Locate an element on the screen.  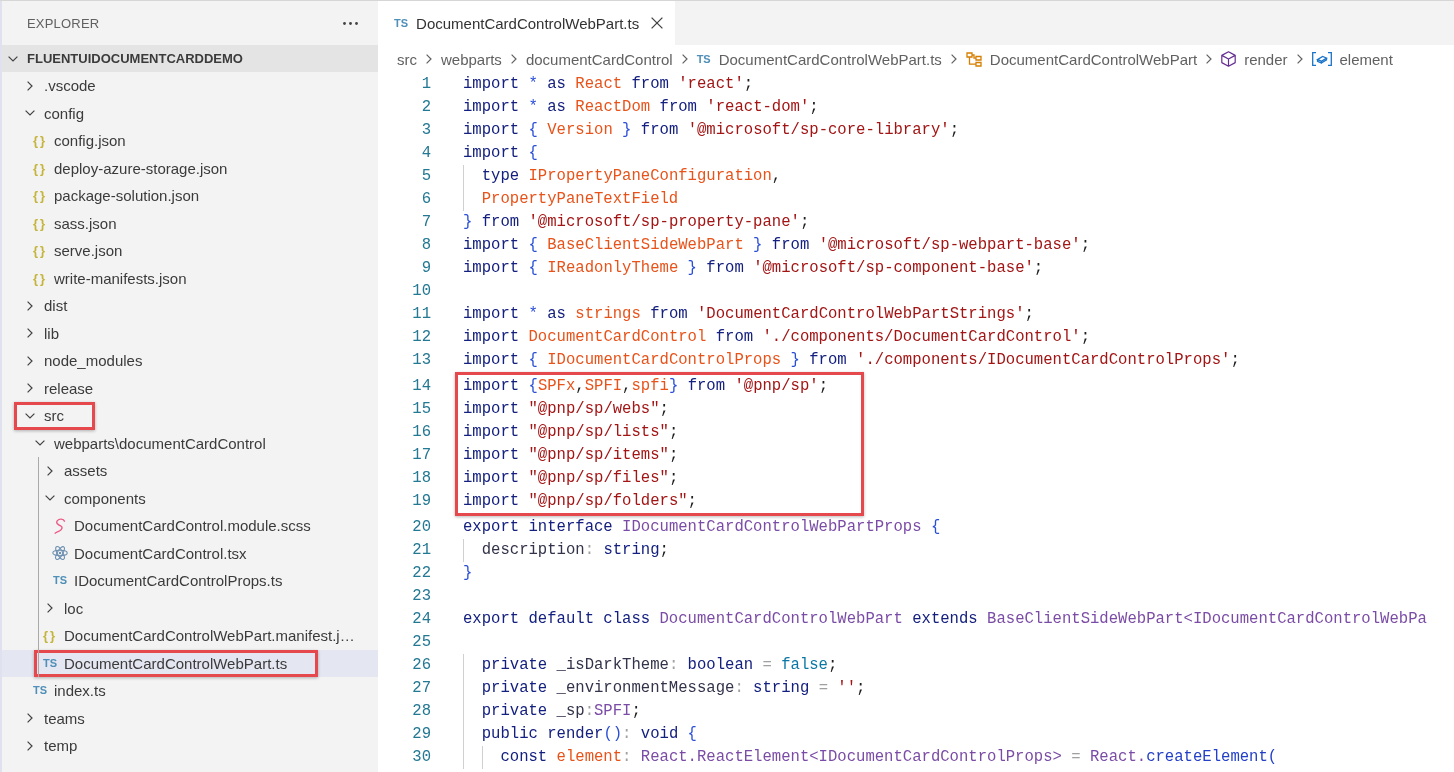
line-number: 4 is located at coordinates (425, 153).